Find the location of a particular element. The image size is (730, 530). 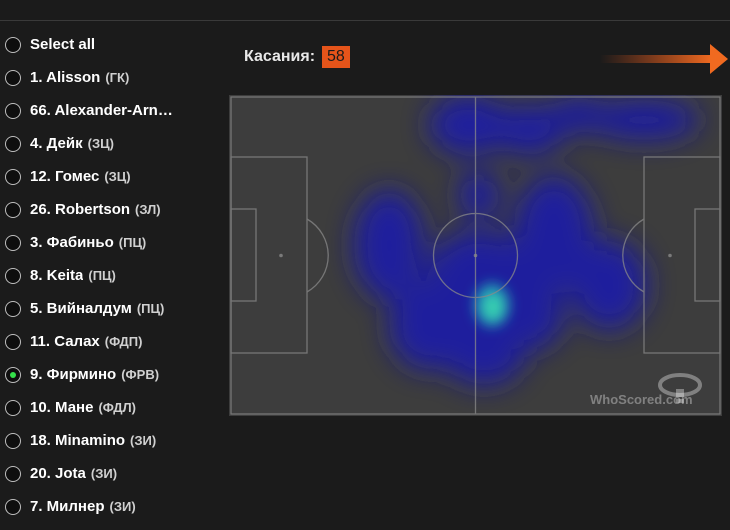

player-option: 8. Keita (ПЦ) is located at coordinates (115, 275).